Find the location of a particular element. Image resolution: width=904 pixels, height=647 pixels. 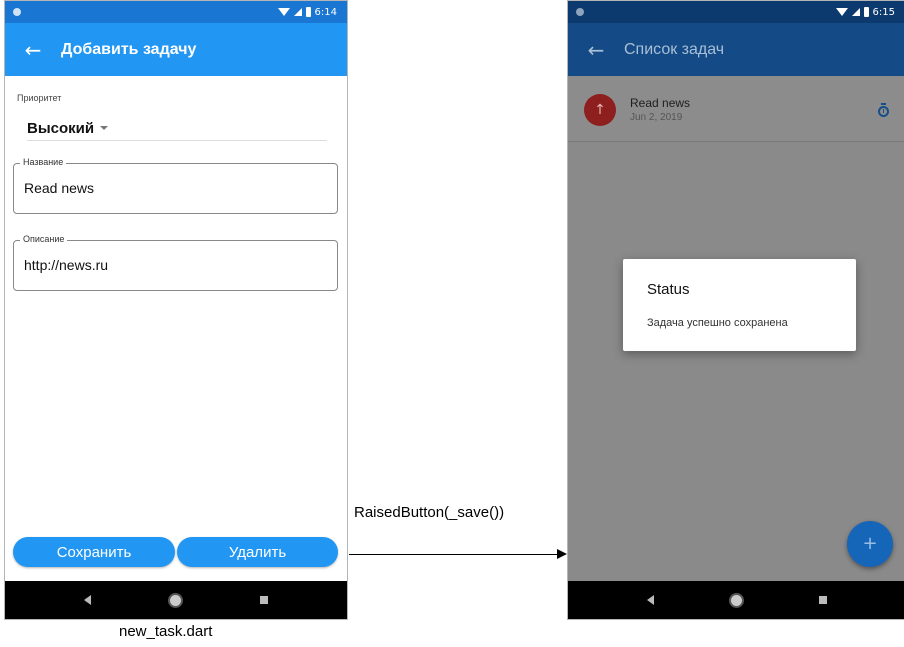

priority-dropdown: Высокий is located at coordinates (177, 128).